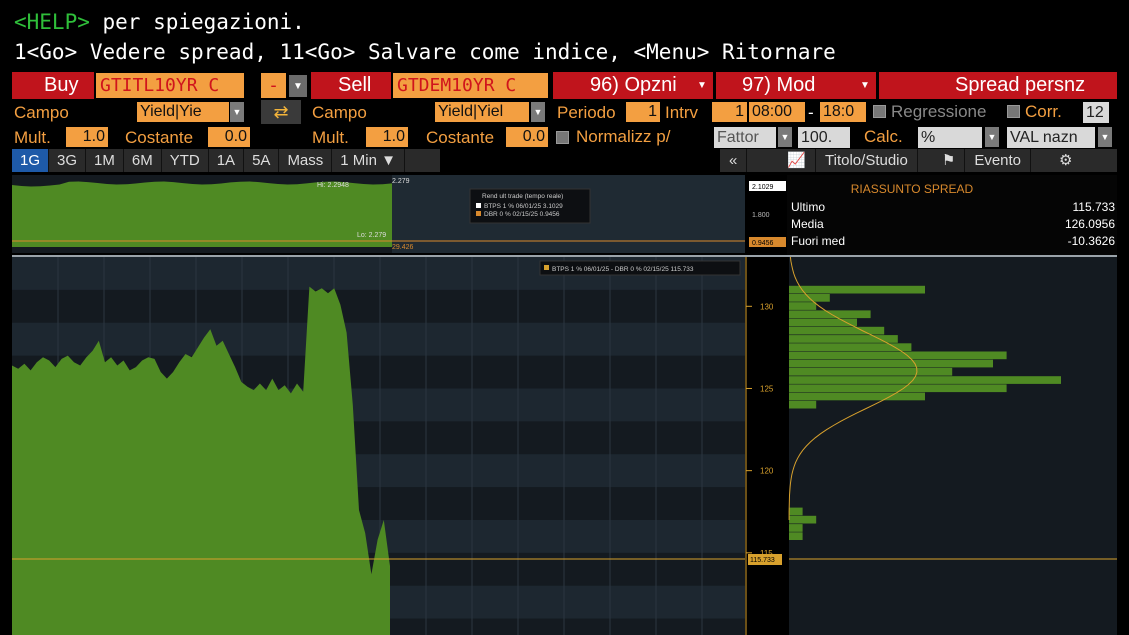  What do you see at coordinates (950, 137) in the screenshot?
I see `calc-select: %` at bounding box center [950, 137].